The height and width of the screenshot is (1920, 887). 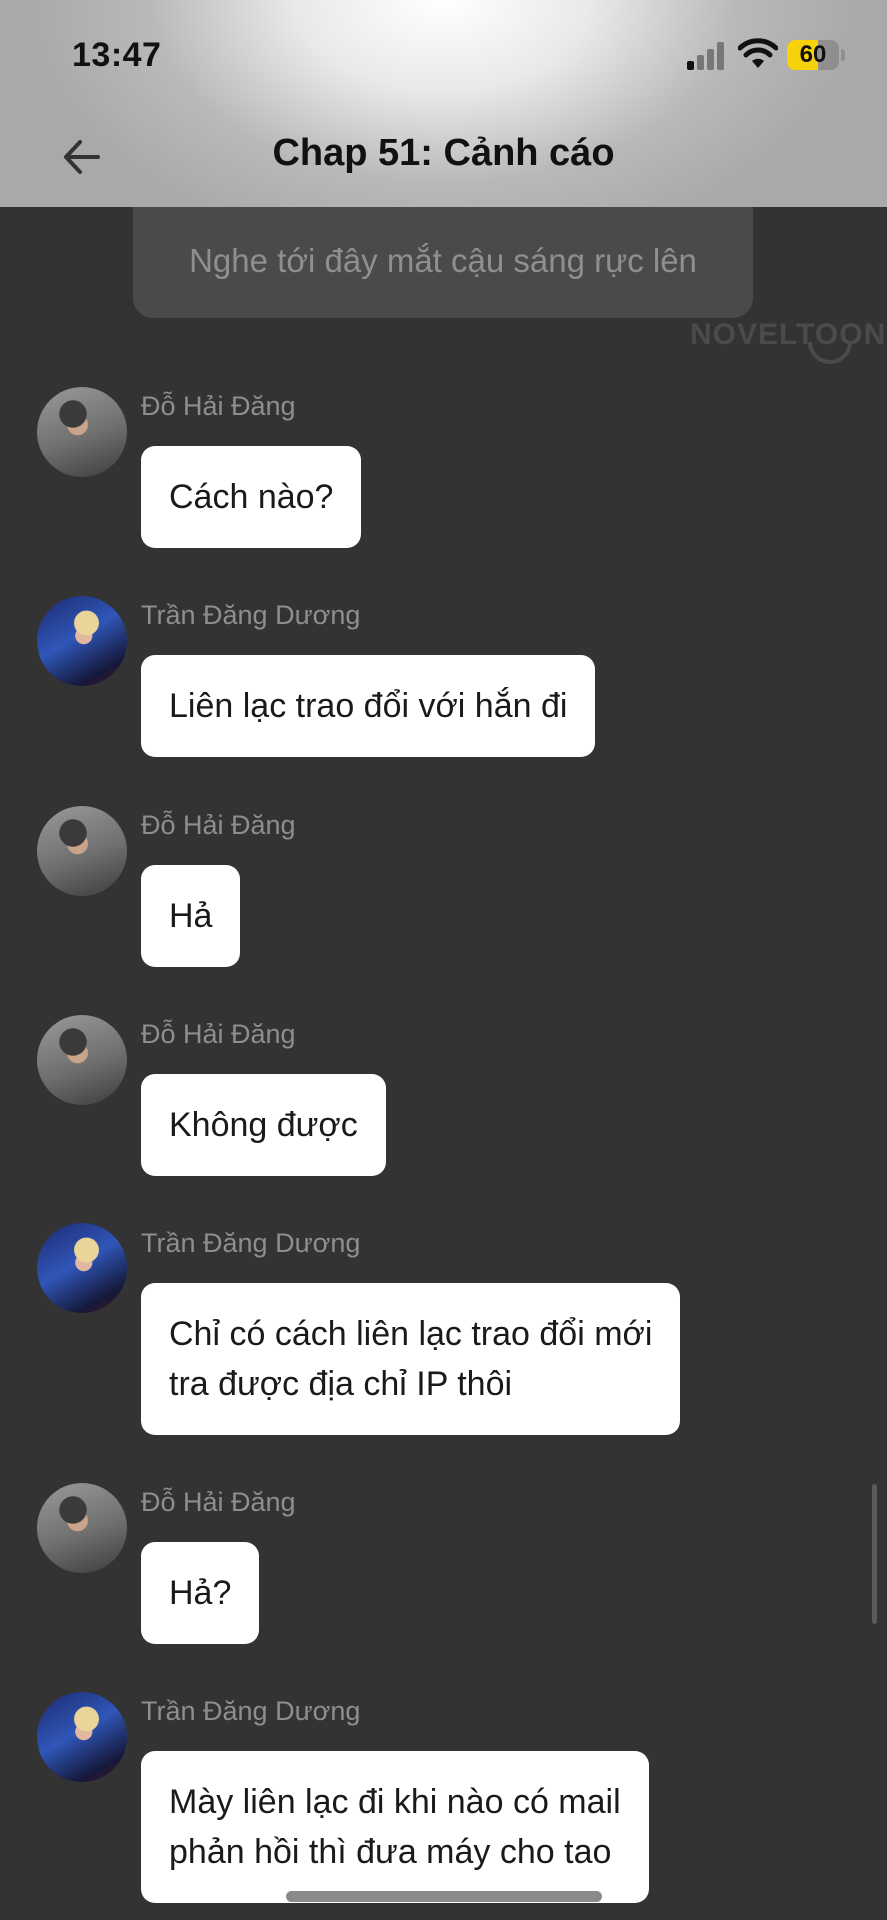 What do you see at coordinates (263, 1125) in the screenshot?
I see `message-bubble: Không được` at bounding box center [263, 1125].